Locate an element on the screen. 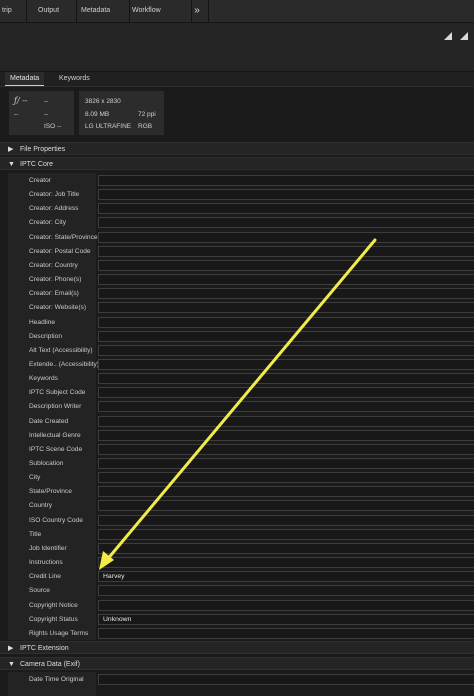 The width and height of the screenshot is (474, 696). tab-workflow: Workflow is located at coordinates (156, 11).